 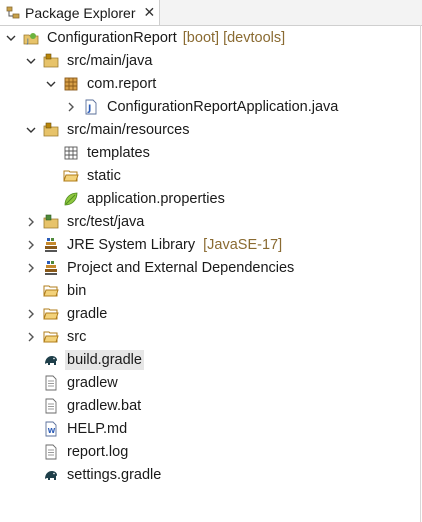 I want to click on package-explorer-icon, so click(x=13, y=12).